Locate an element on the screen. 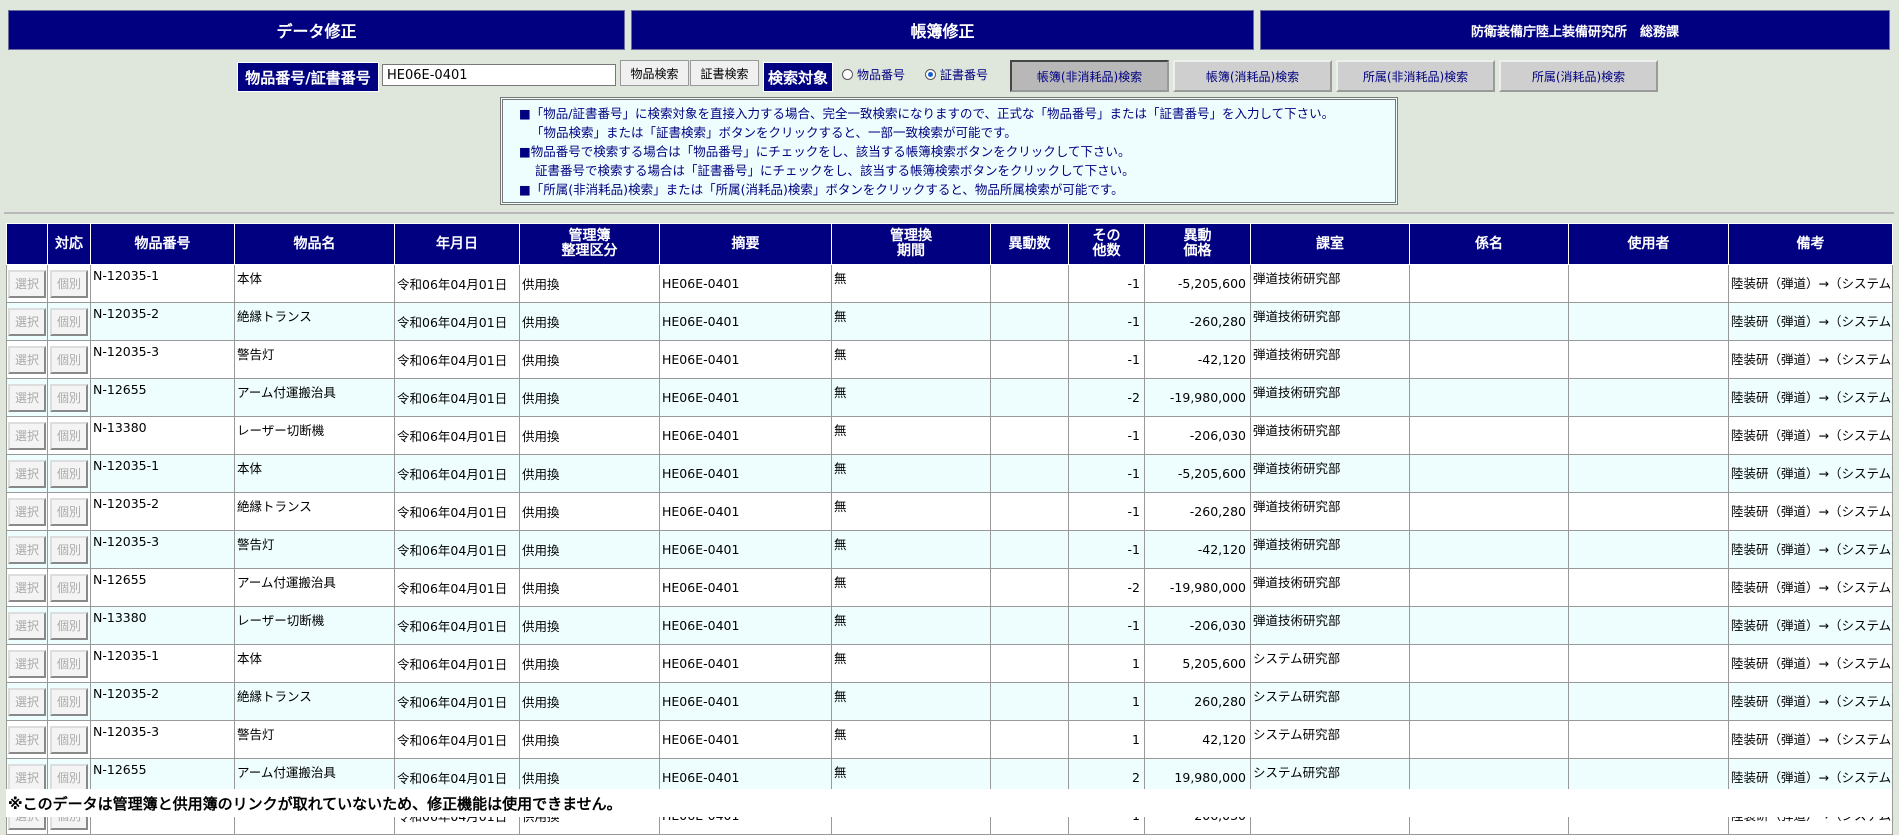  table-cell: N-12655 is located at coordinates (162, 397).